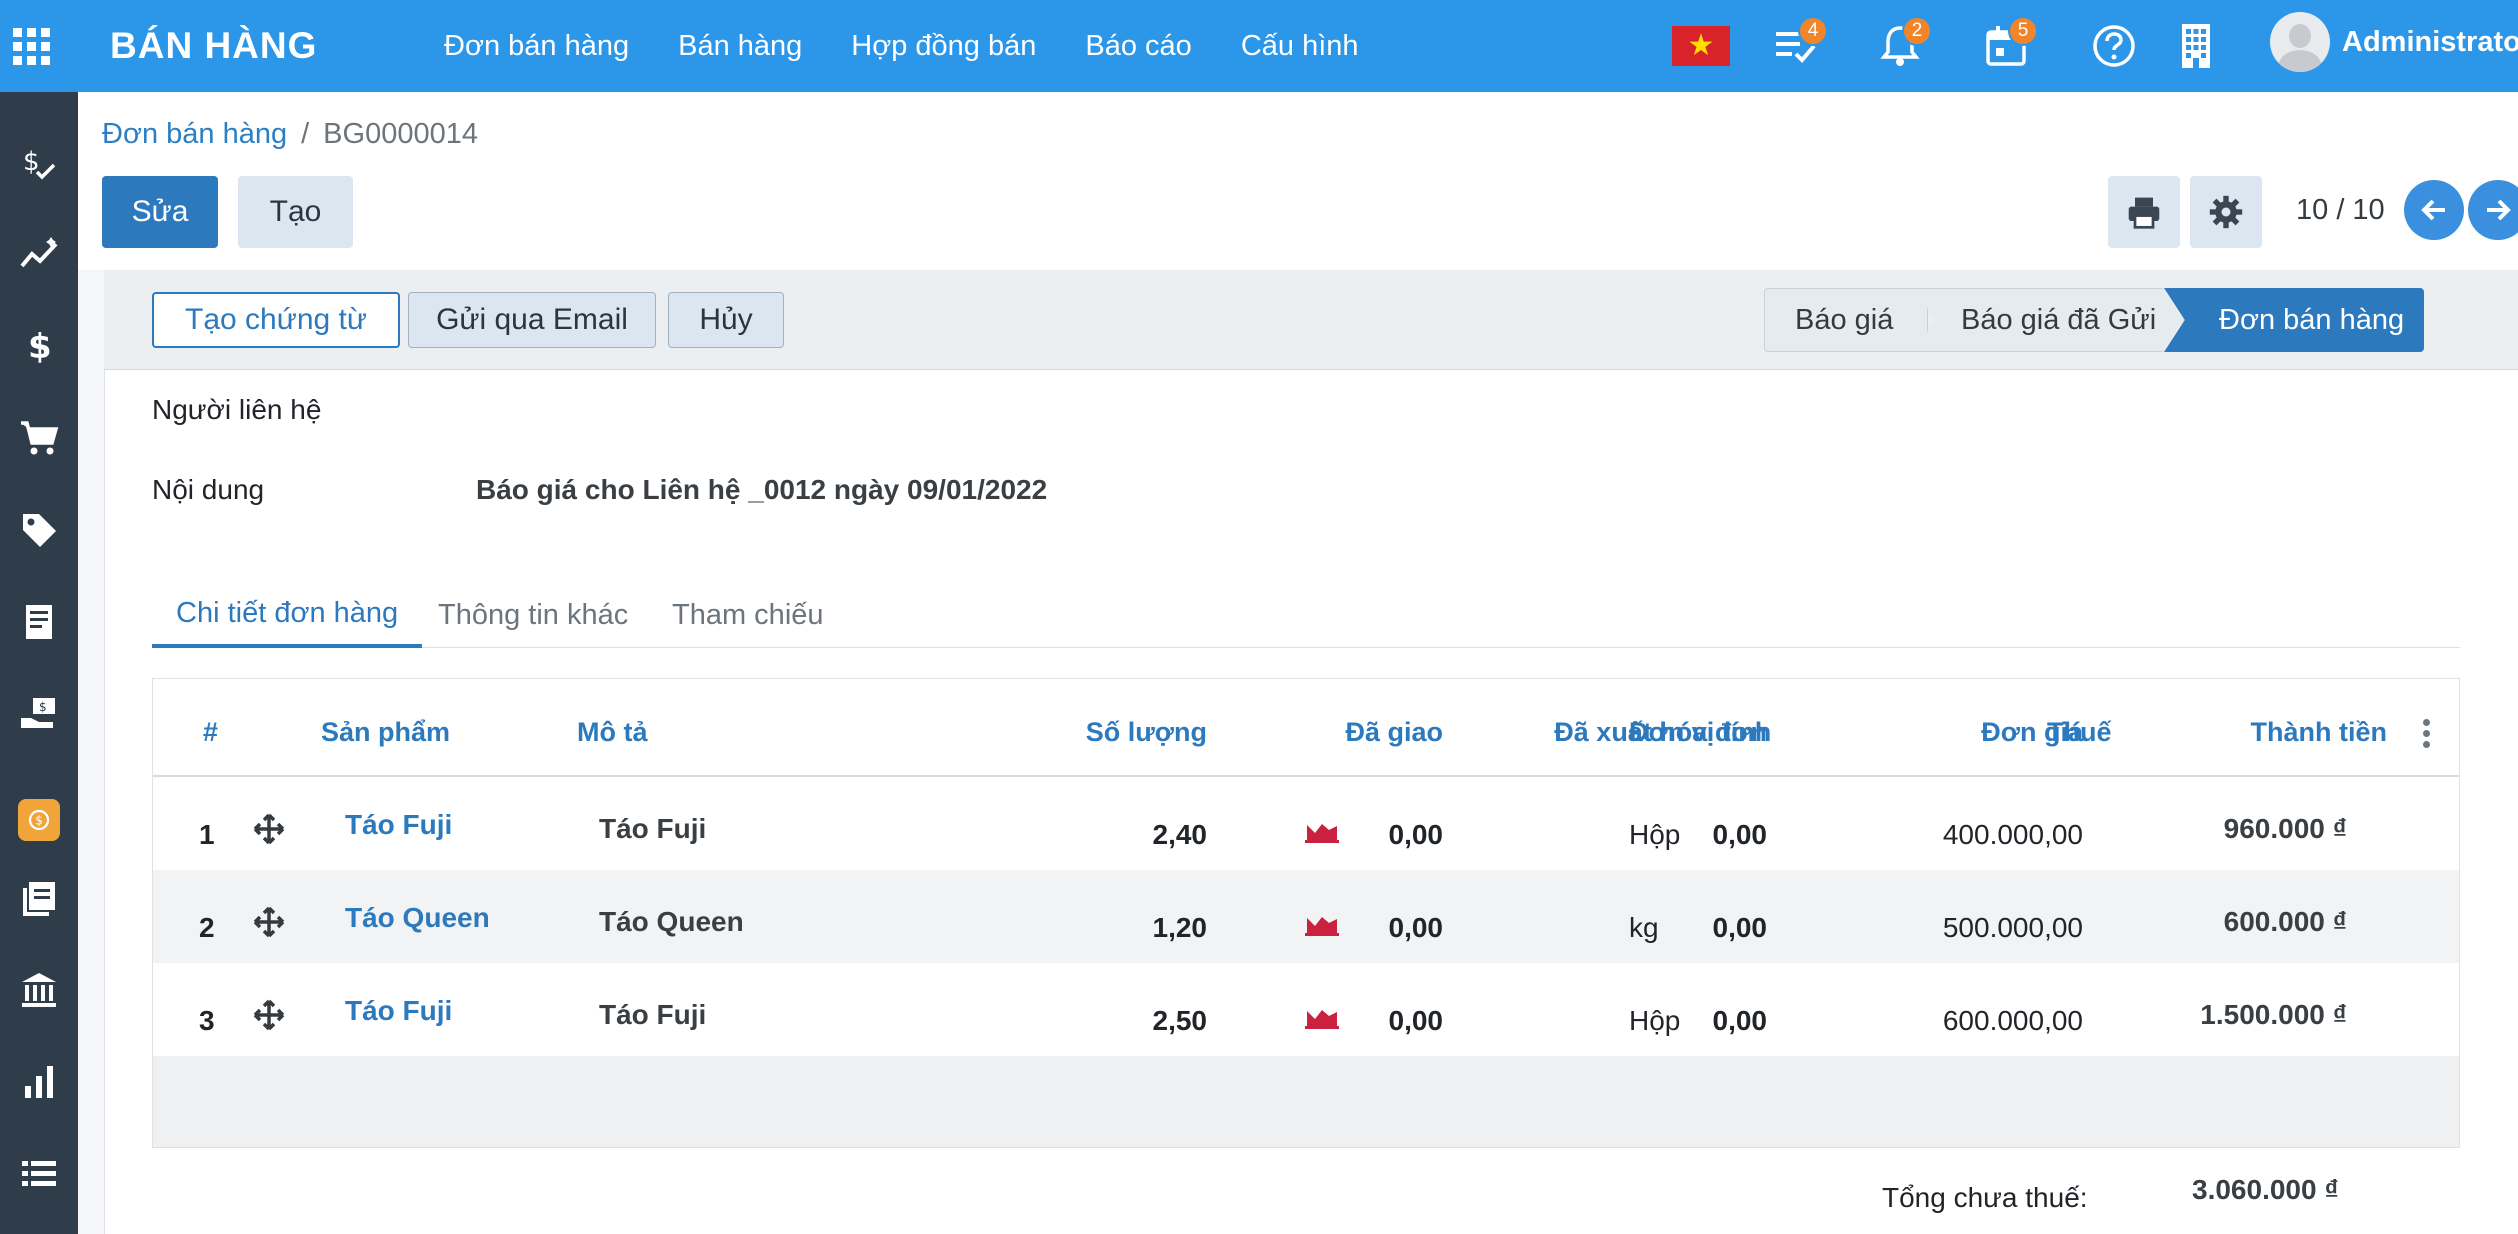 The image size is (2518, 1234). What do you see at coordinates (1985, 1197) in the screenshot?
I see `untaxed-total-label: Tổng chưa thuế:` at bounding box center [1985, 1197].